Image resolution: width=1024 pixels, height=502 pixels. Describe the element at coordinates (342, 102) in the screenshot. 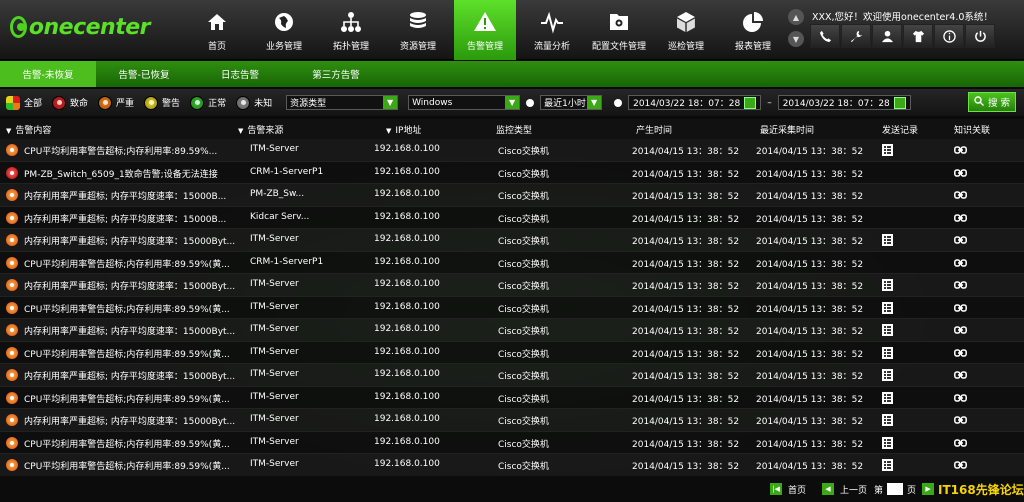

I see `resource-type-select: 资源类型 ▼` at that location.